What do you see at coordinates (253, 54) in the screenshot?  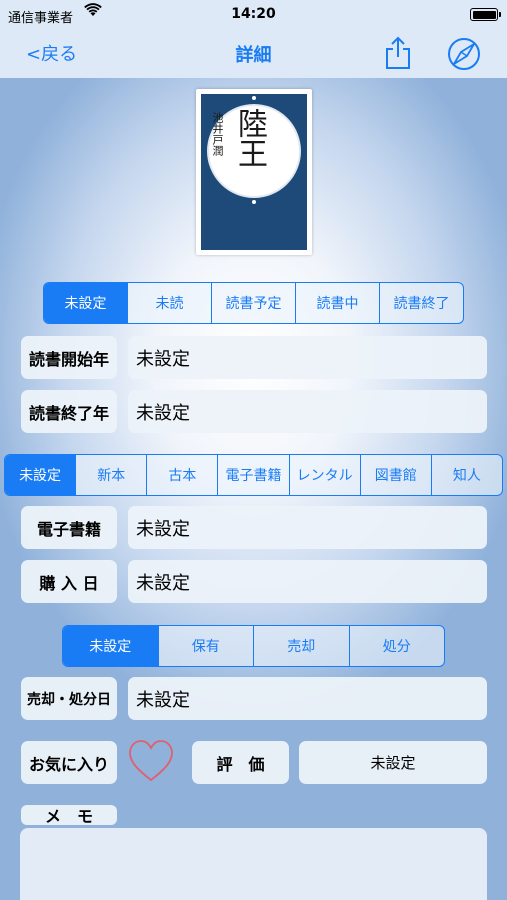 I see `navigation-bar: <戻る 詳細` at bounding box center [253, 54].